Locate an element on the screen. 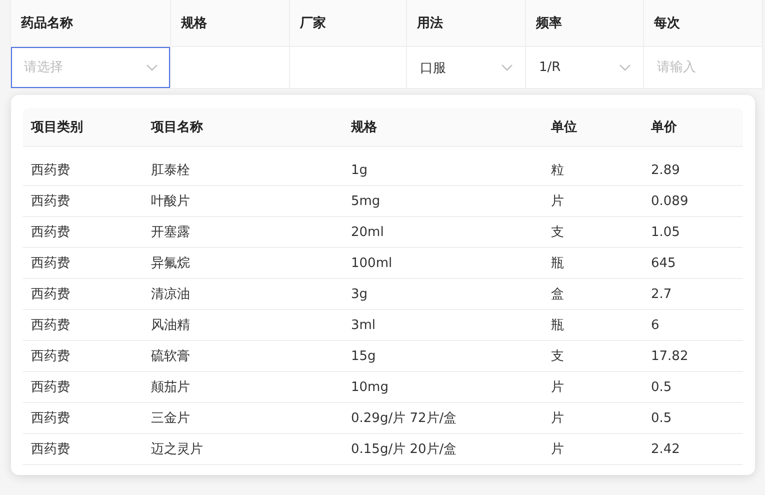 This screenshot has width=765, height=495. column-header: 项目类别 is located at coordinates (57, 128).